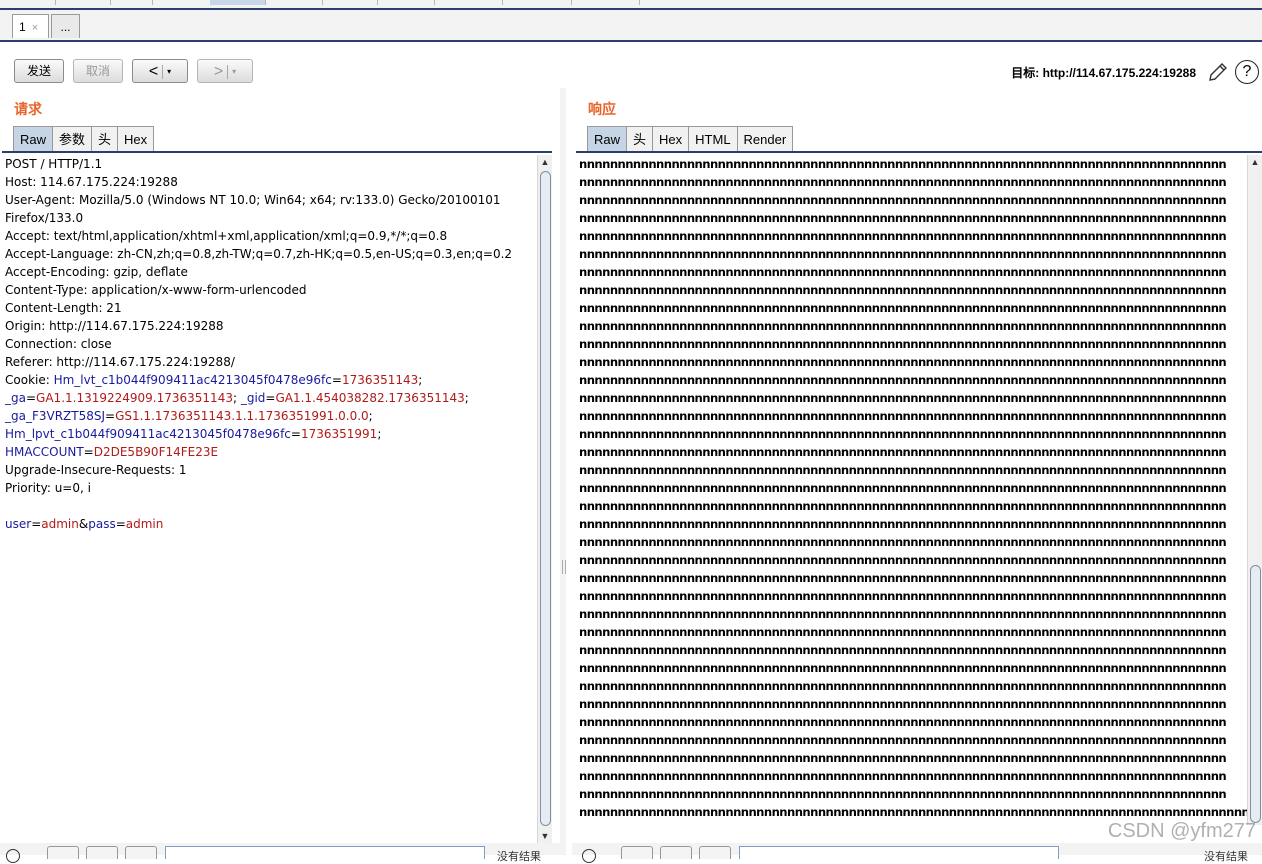  What do you see at coordinates (153, 71) in the screenshot?
I see `chevron-left-icon: <` at bounding box center [153, 71].